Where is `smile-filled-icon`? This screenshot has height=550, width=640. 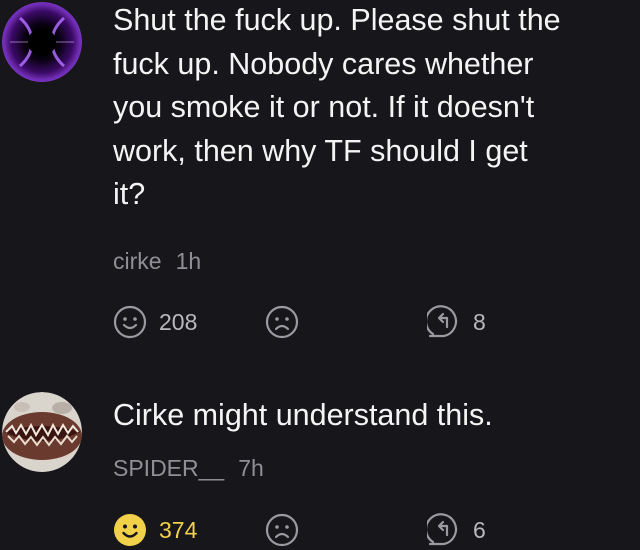
smile-filled-icon is located at coordinates (130, 530).